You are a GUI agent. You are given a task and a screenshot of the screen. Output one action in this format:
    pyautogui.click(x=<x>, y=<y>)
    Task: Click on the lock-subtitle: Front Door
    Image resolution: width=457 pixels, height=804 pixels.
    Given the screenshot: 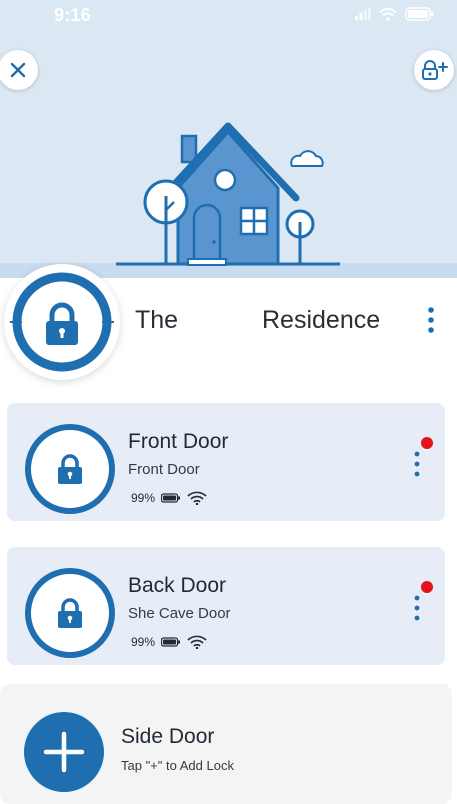 What is the action you would take?
    pyautogui.click(x=164, y=469)
    